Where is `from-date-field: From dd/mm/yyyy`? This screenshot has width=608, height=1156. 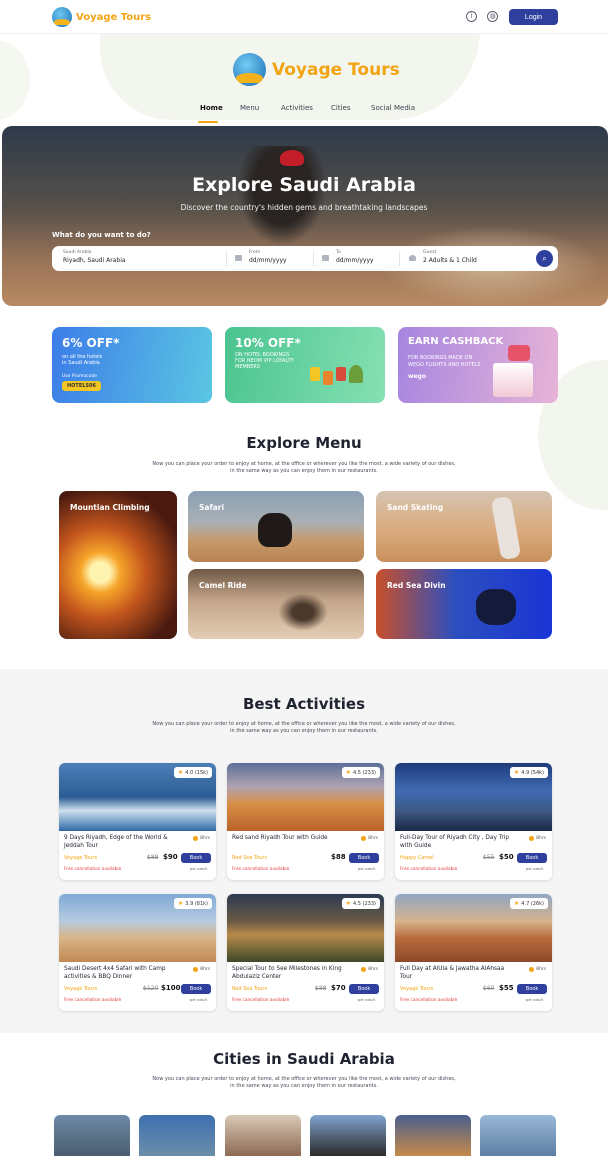
from-date-field: From dd/mm/yyyy is located at coordinates (268, 257).